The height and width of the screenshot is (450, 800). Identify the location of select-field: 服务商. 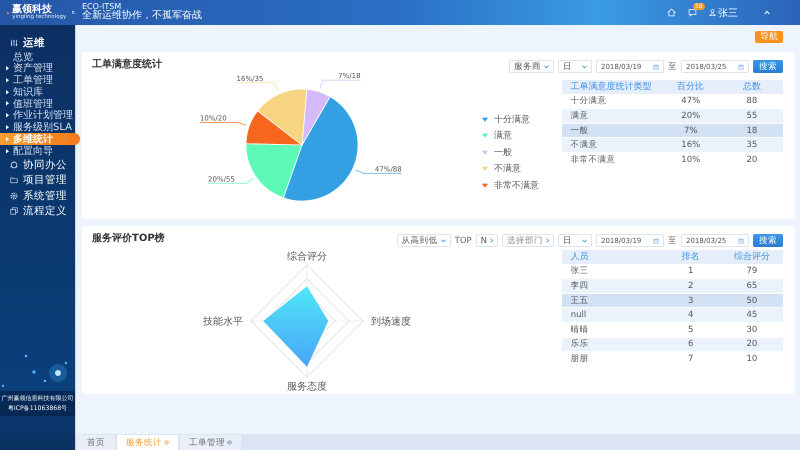
(531, 66).